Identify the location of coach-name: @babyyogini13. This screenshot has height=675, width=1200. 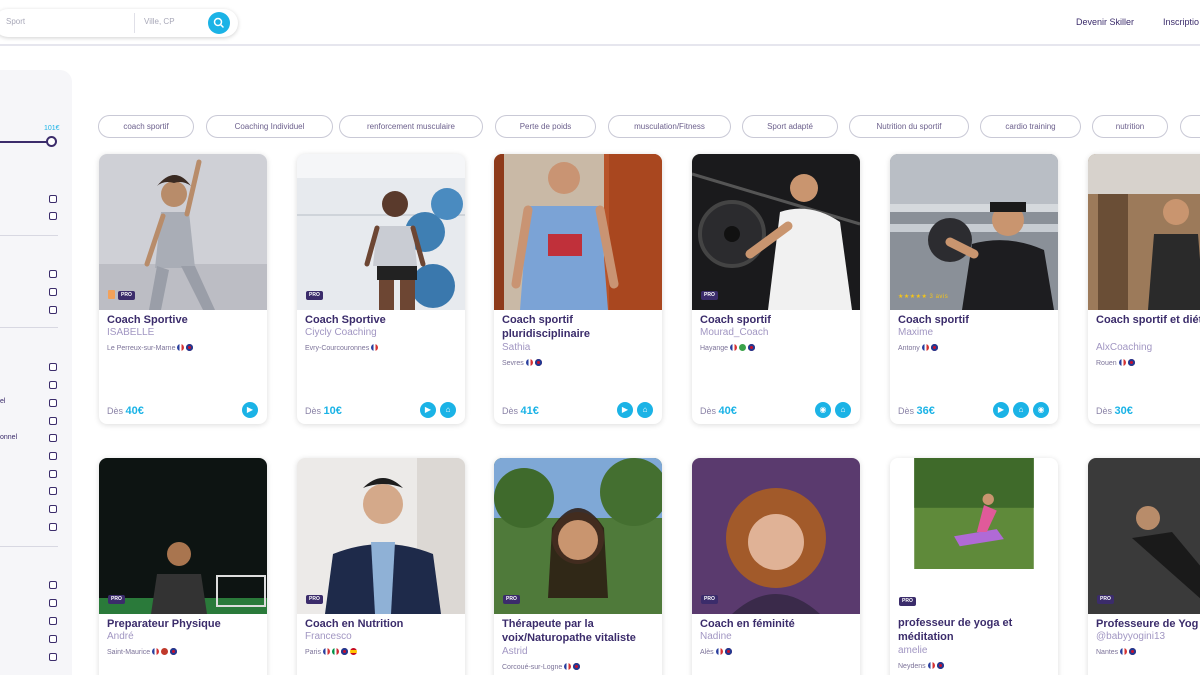
(1131, 636).